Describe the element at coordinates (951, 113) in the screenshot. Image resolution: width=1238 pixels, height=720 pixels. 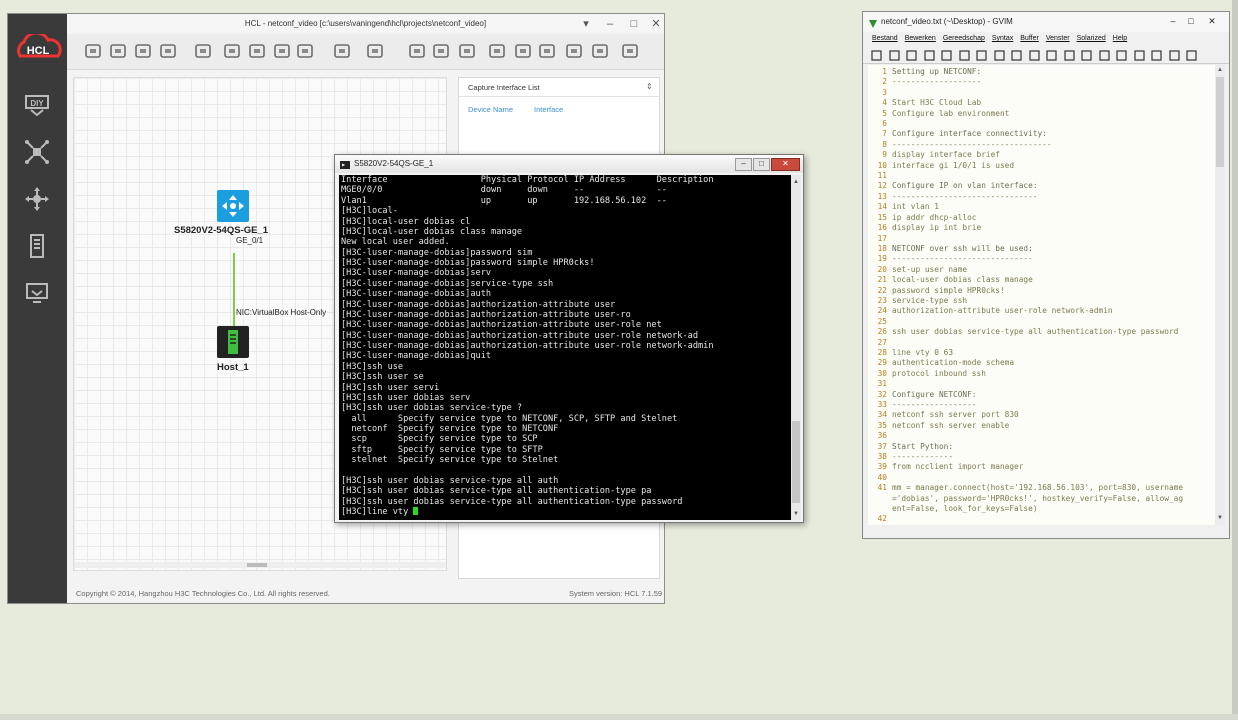
I see `line-text: Configure lab environment` at that location.